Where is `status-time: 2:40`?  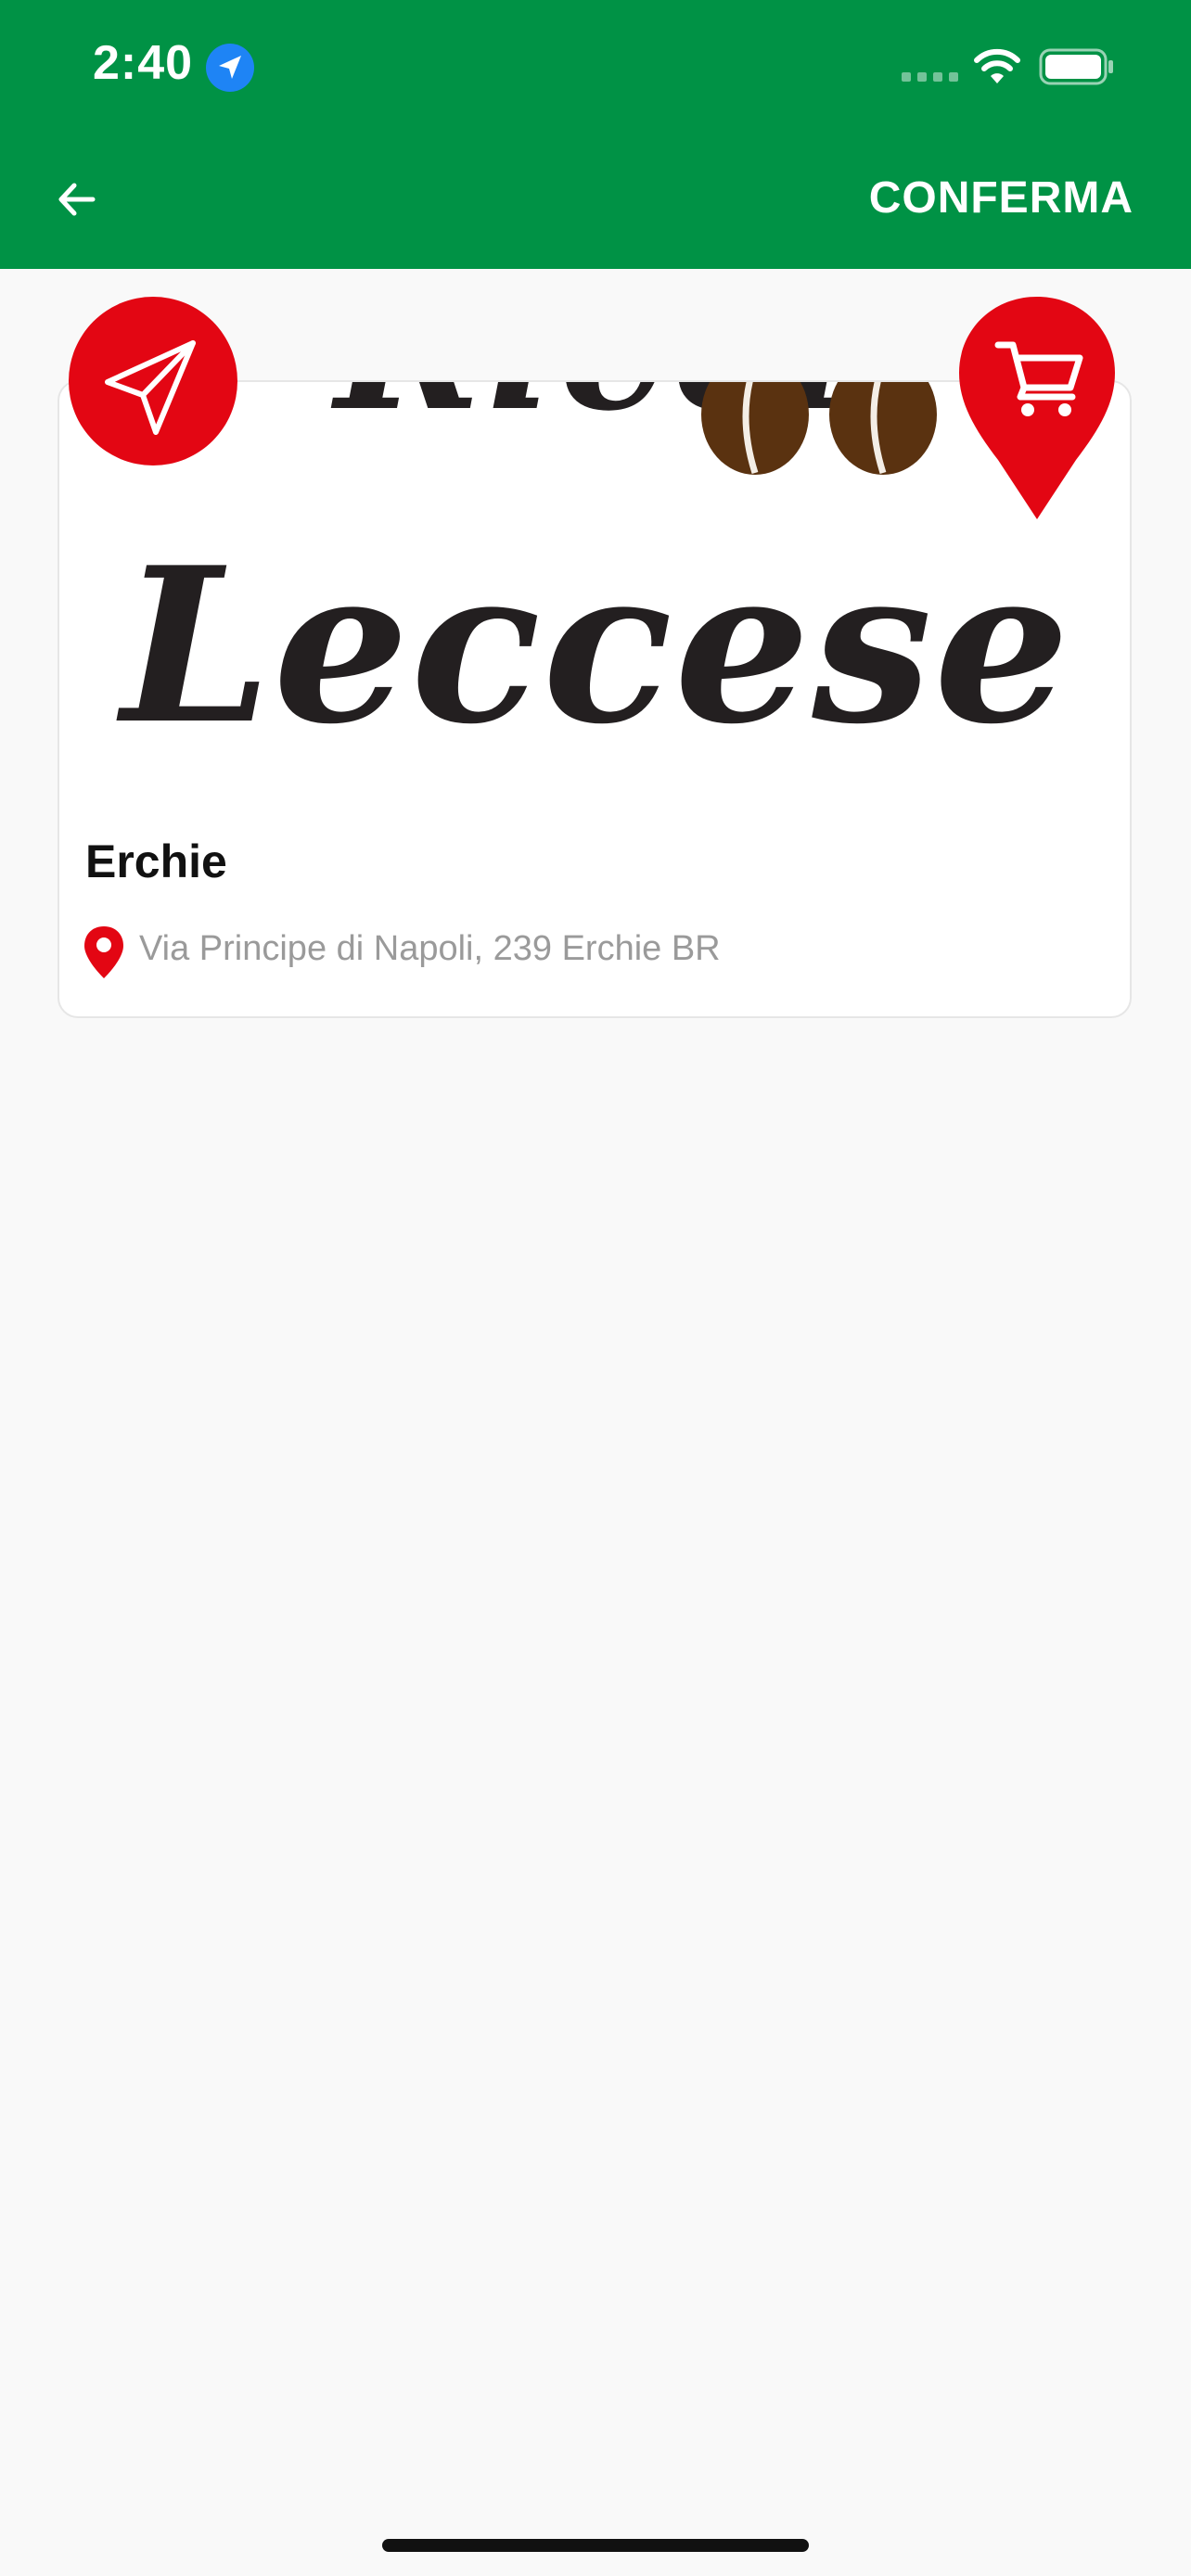
status-time: 2:40 is located at coordinates (143, 63).